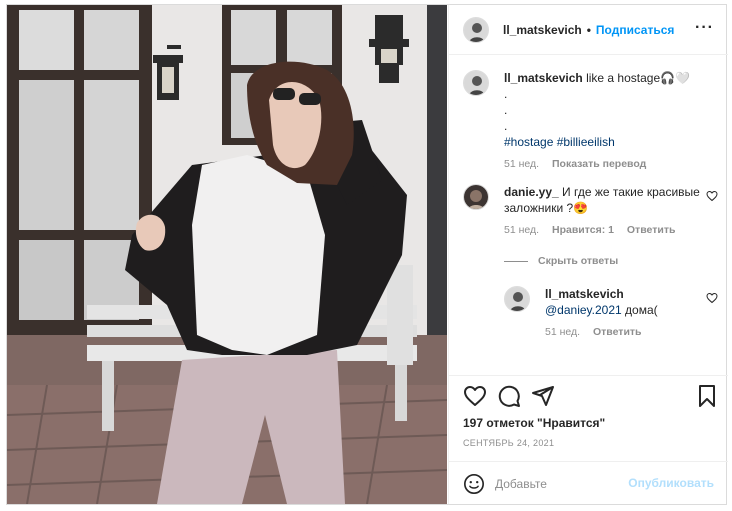  Describe the element at coordinates (641, 310) in the screenshot. I see `reply-text: дома(` at that location.